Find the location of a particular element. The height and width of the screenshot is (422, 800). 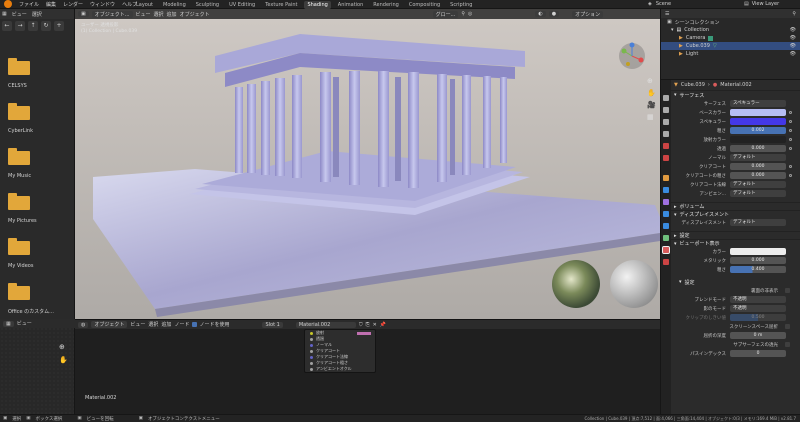

tab-shading: Shading is located at coordinates (317, 5).